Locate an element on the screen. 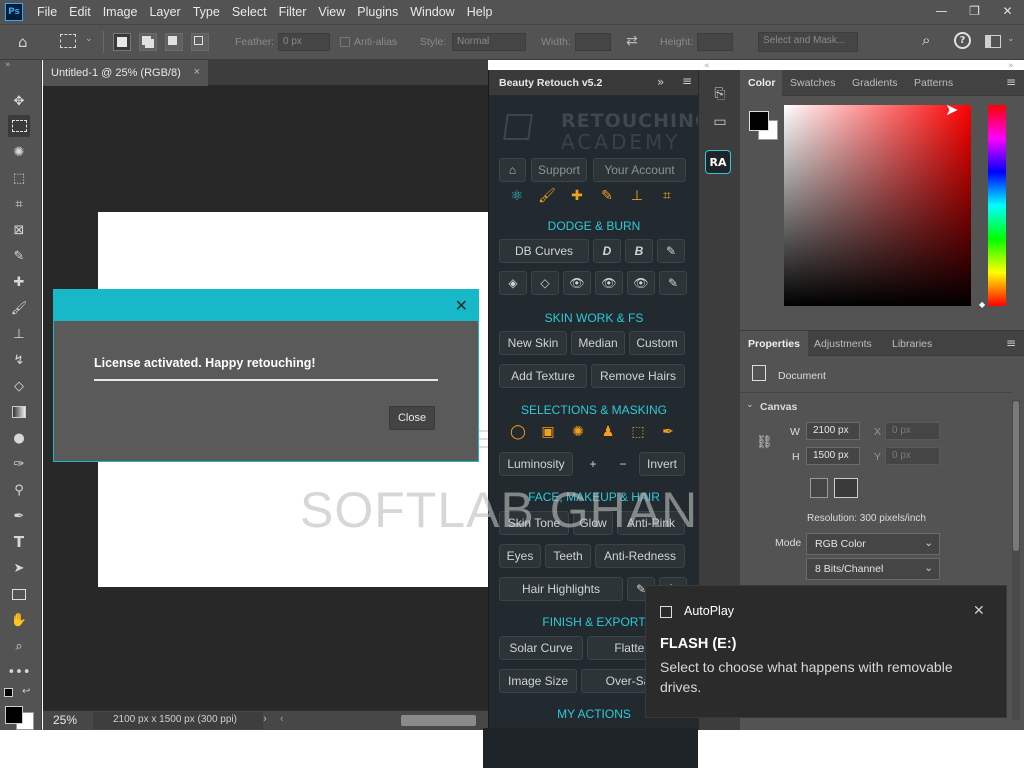 This screenshot has width=1024, height=768. menu-view: View is located at coordinates (331, 12).